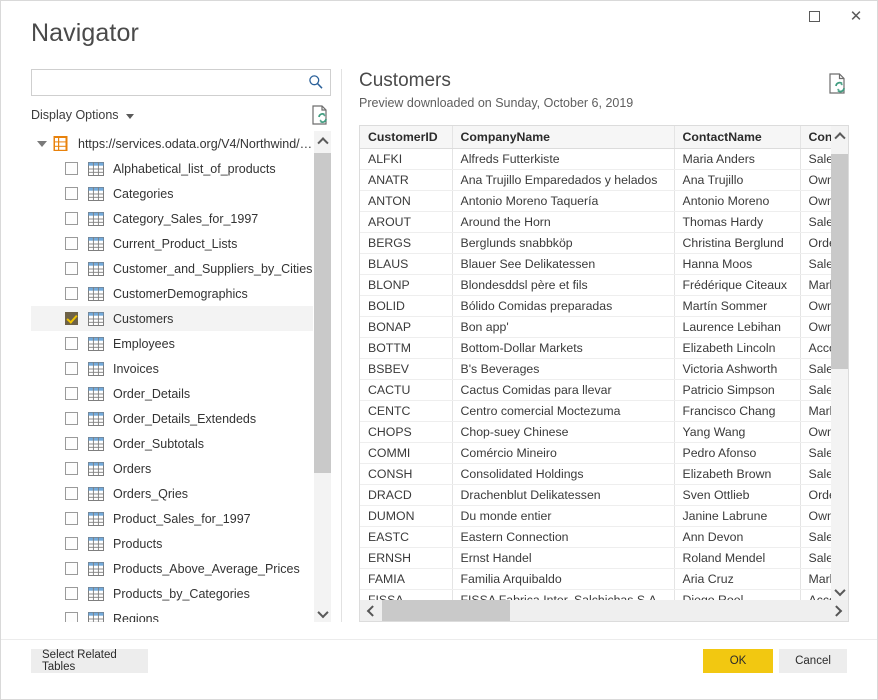 This screenshot has width=878, height=700. I want to click on table-cell: Accounting Manager, so click(815, 348).